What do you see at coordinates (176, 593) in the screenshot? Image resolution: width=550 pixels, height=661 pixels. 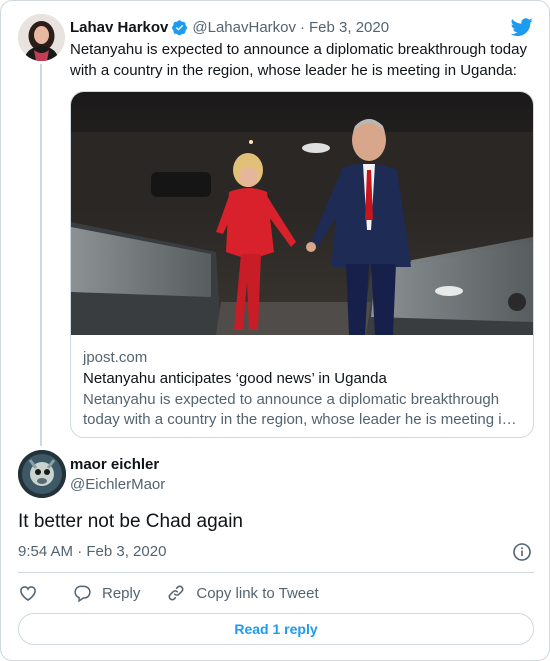 I see `link-icon` at bounding box center [176, 593].